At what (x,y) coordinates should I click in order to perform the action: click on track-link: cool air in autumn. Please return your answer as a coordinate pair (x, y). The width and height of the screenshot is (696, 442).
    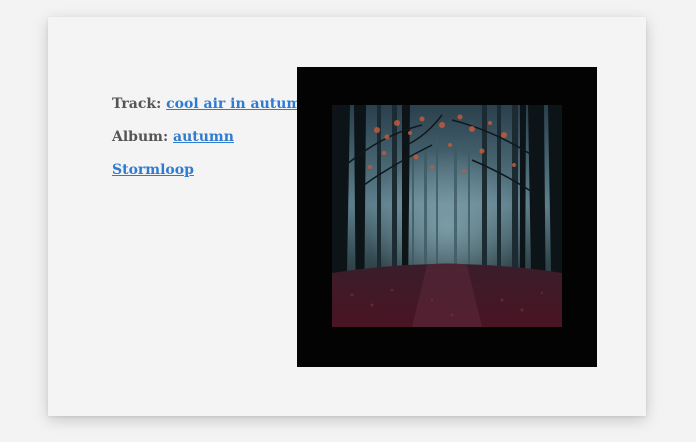
    Looking at the image, I should click on (238, 104).